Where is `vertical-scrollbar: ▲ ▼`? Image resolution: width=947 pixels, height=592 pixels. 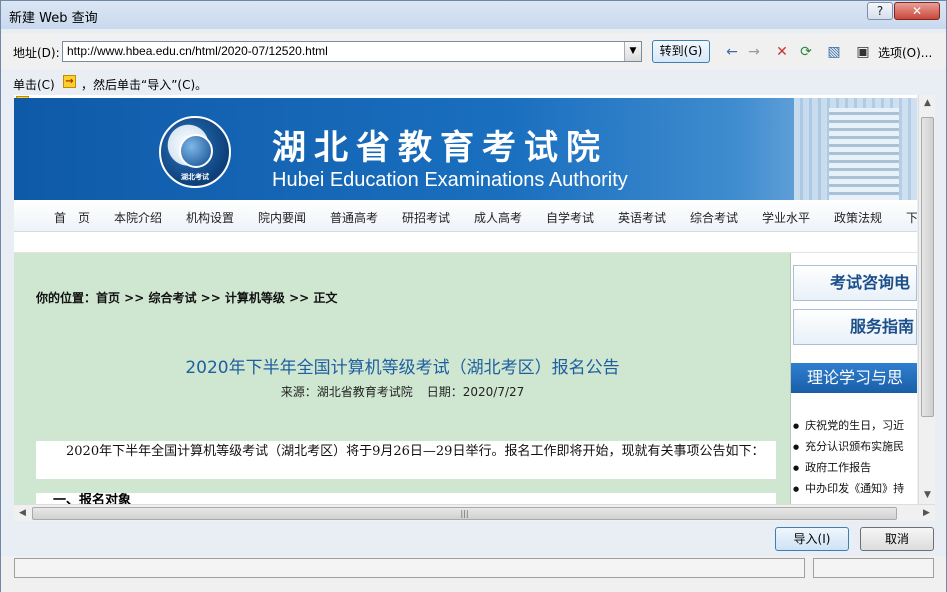 vertical-scrollbar: ▲ ▼ is located at coordinates (926, 299).